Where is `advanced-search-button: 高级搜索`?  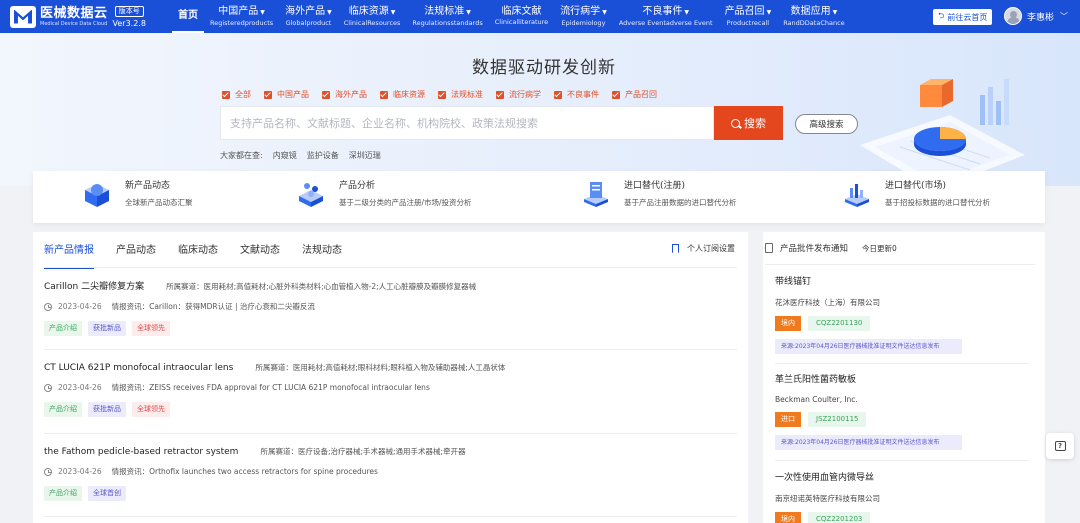 advanced-search-button: 高级搜索 is located at coordinates (826, 124).